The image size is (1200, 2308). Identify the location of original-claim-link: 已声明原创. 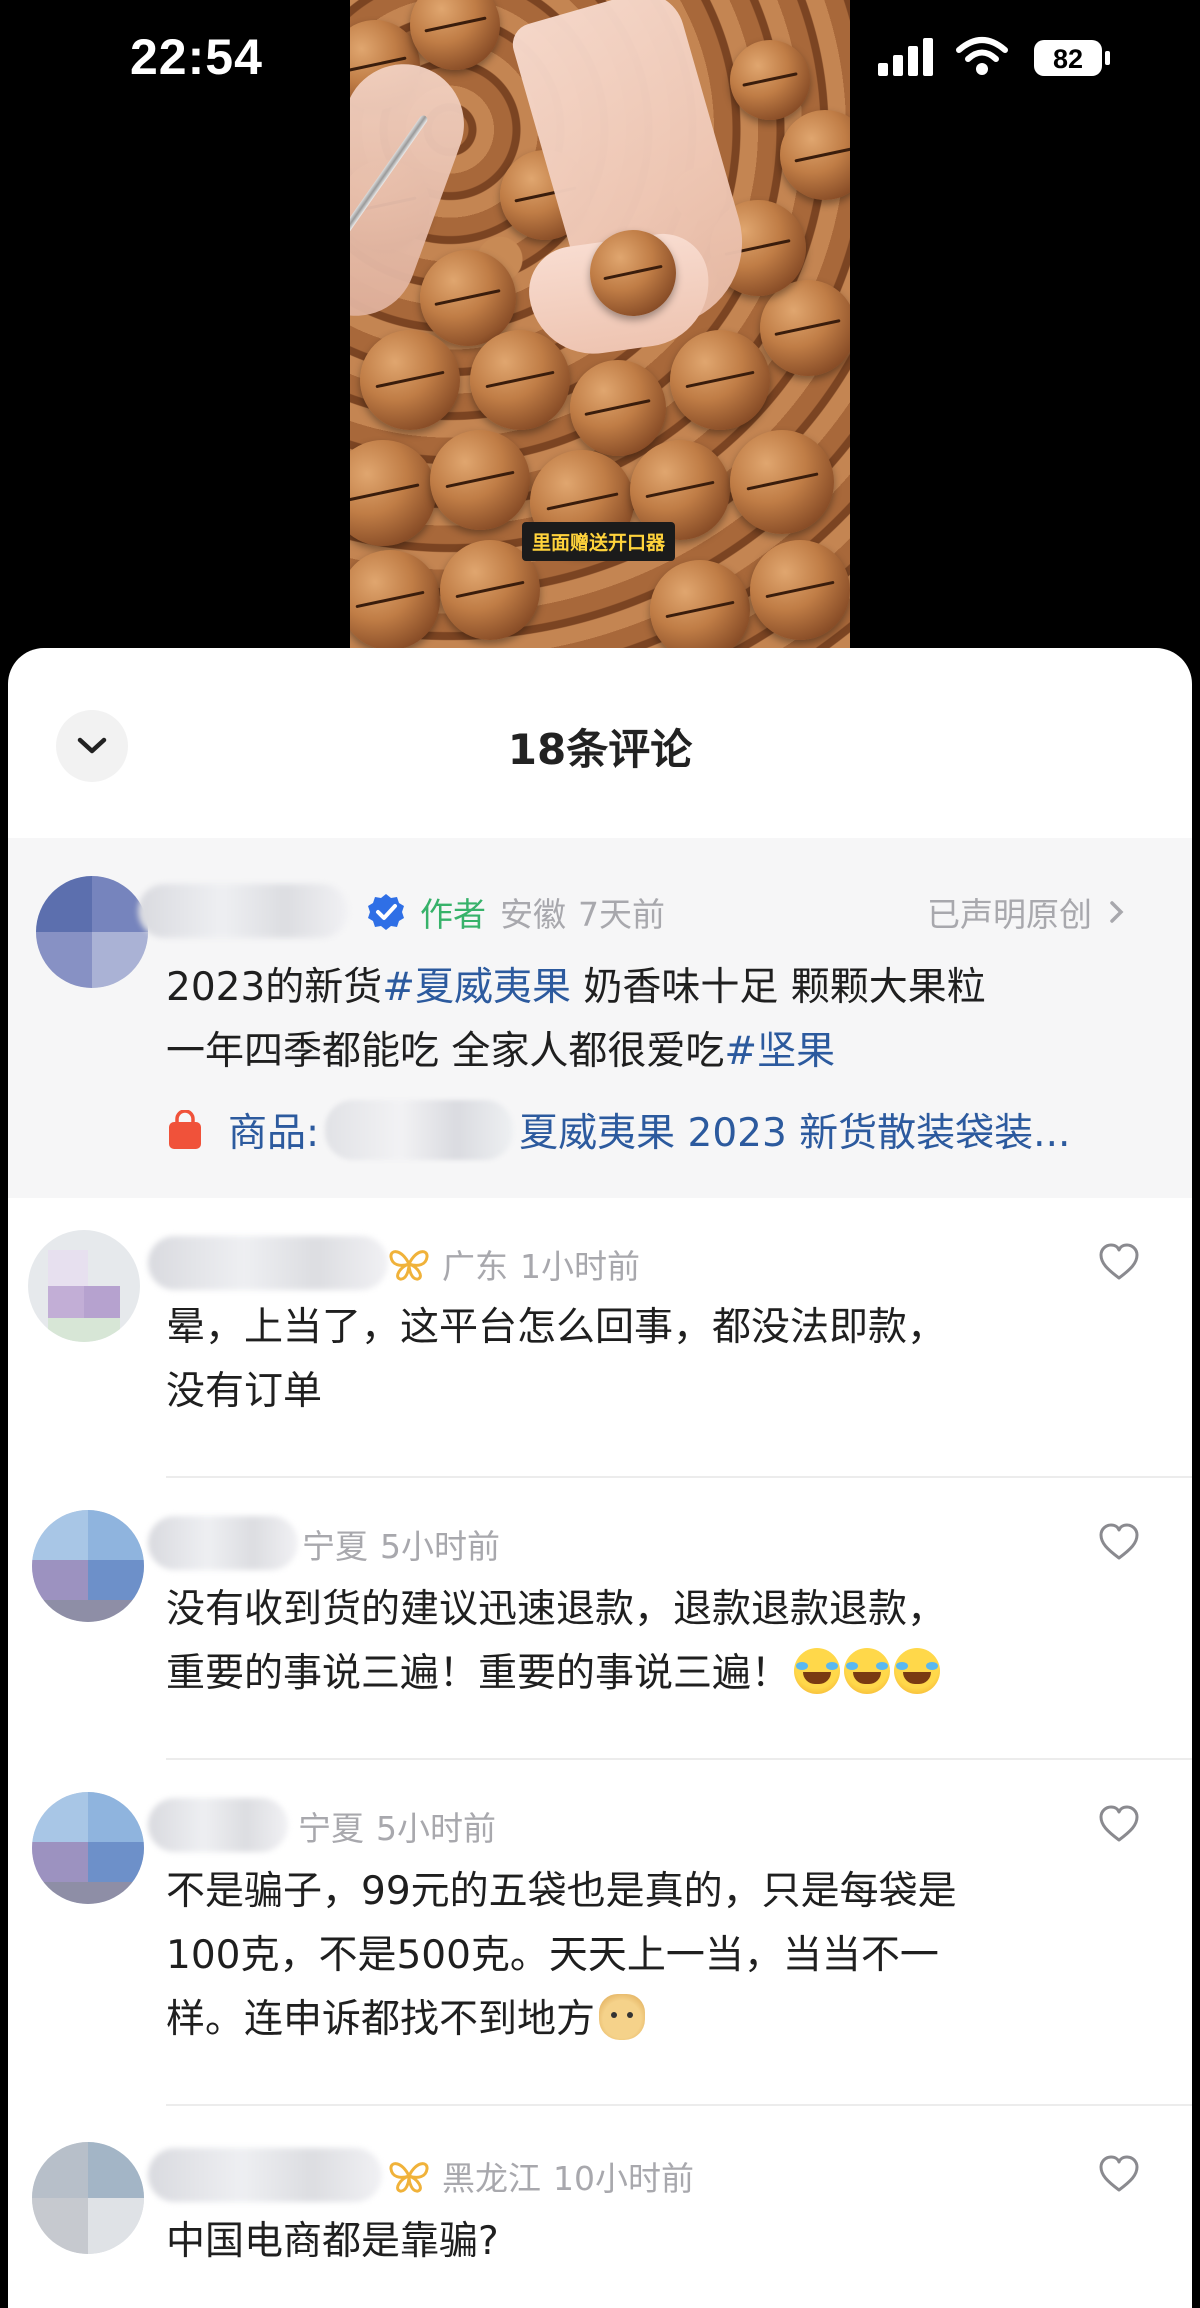
(1027, 912).